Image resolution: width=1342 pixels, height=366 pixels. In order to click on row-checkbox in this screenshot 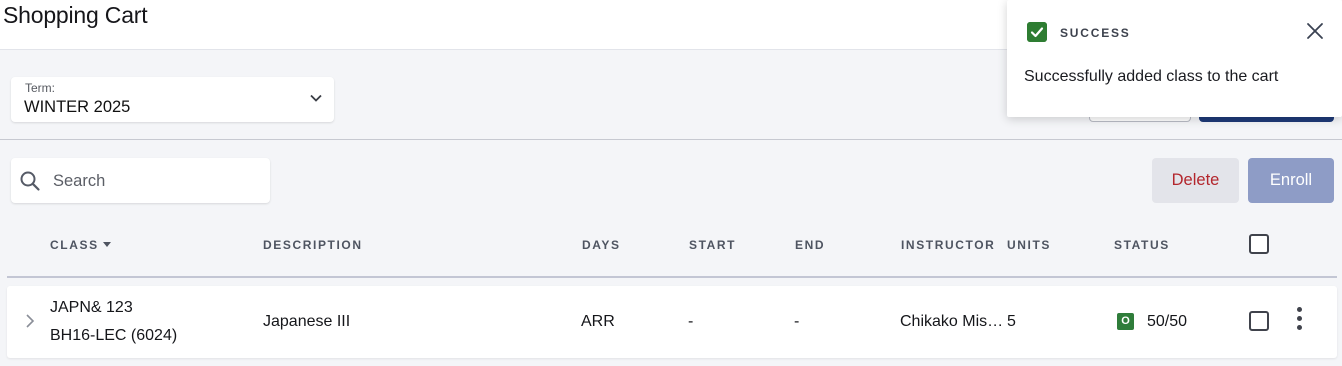, I will do `click(1259, 321)`.